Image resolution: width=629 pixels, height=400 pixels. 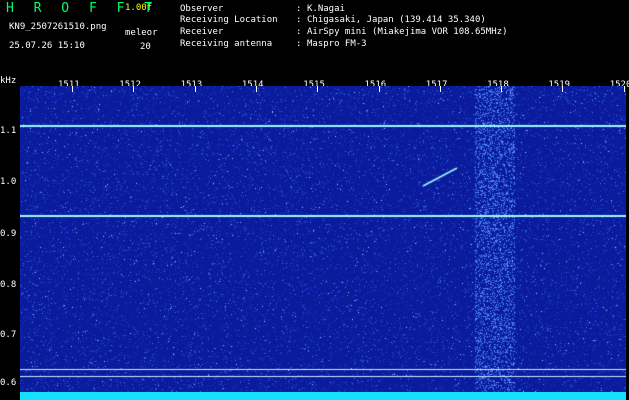 What do you see at coordinates (396, 20) in the screenshot?
I see `location-value: Chigasaki, Japan (139.414 35.340)` at bounding box center [396, 20].